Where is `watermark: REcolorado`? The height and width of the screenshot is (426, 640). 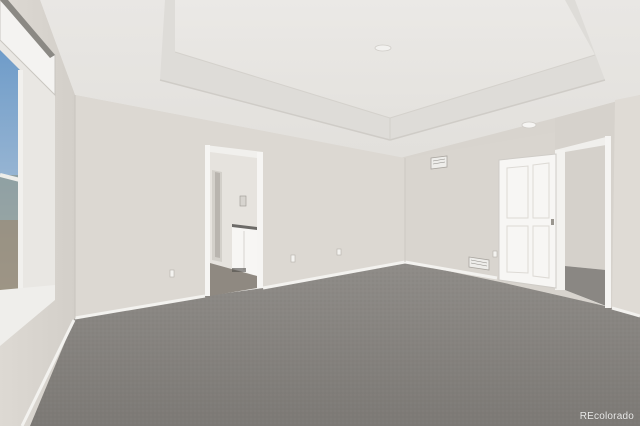 watermark: REcolorado is located at coordinates (606, 416).